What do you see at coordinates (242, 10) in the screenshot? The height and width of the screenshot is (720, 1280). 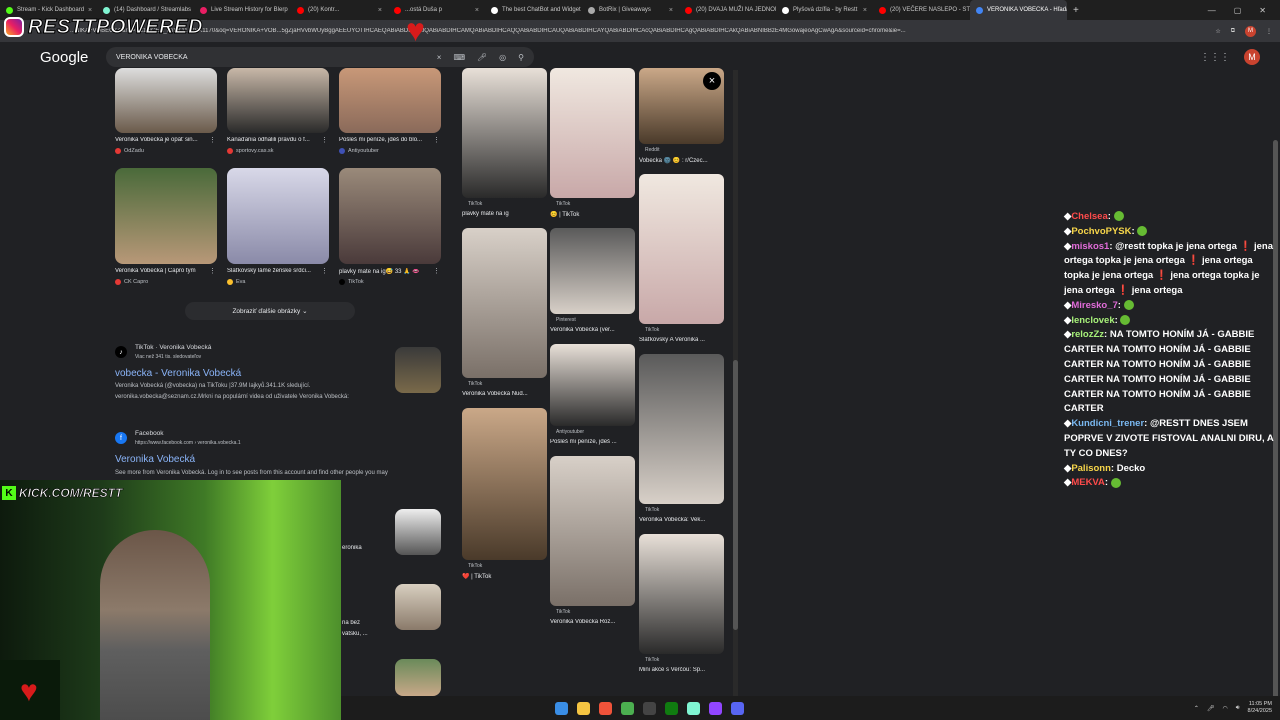 I see `browser-tab: Live Stream History for Blerp×` at bounding box center [242, 10].